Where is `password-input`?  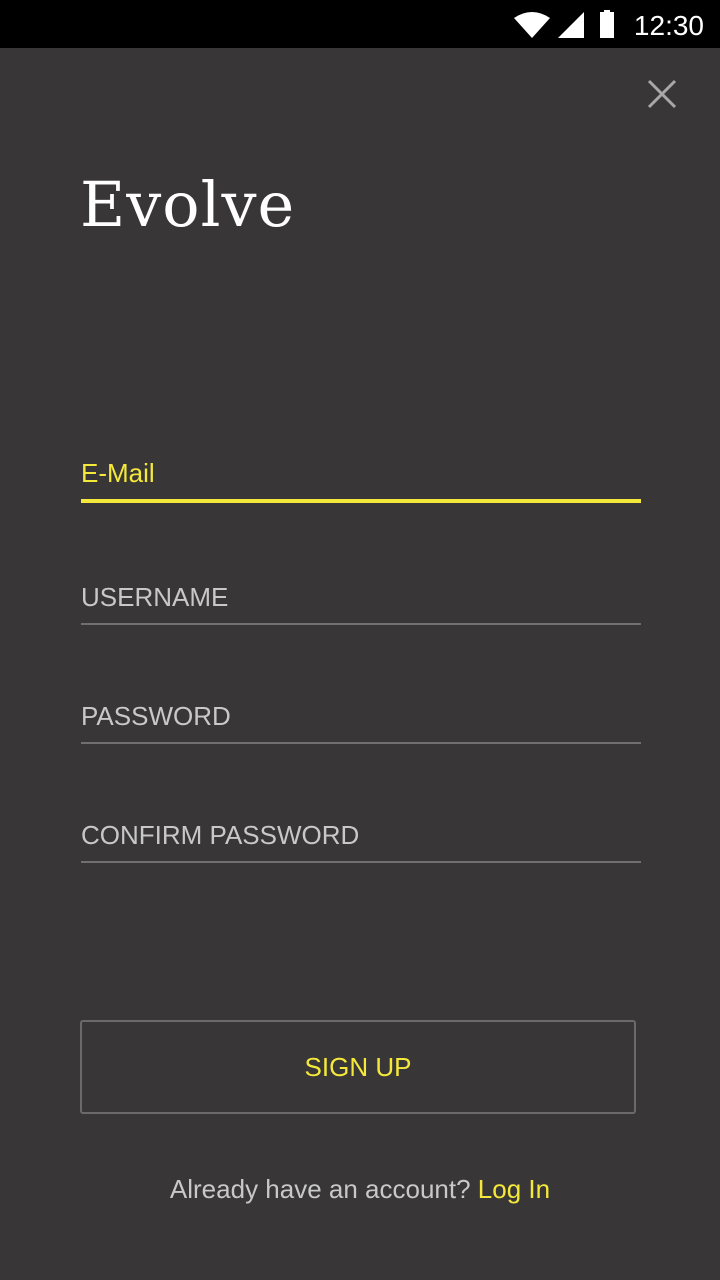 password-input is located at coordinates (361, 721).